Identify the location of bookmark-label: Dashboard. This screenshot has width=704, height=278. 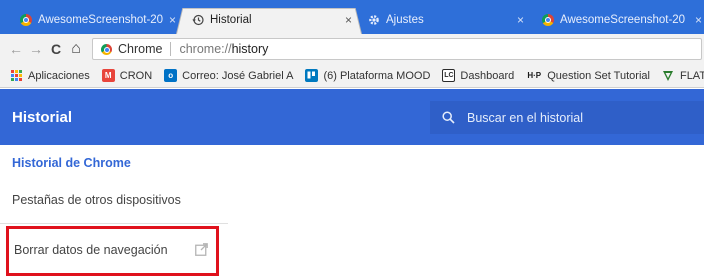
(487, 75).